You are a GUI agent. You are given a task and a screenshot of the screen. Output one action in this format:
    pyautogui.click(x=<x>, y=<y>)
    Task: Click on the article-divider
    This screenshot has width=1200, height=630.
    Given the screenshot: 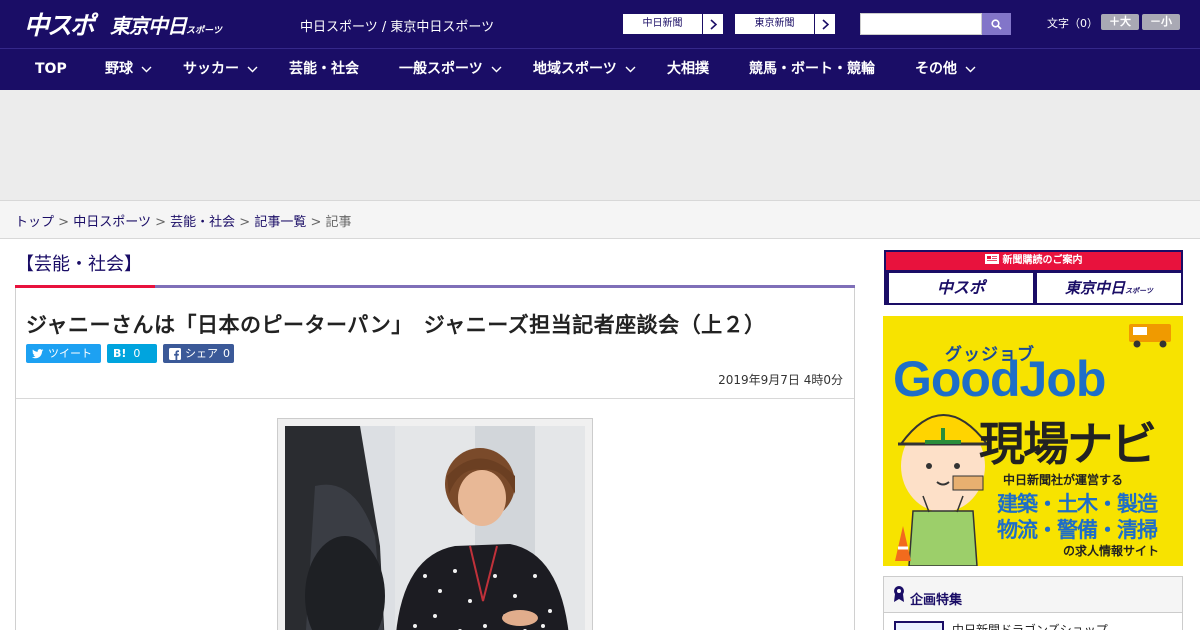 What is the action you would take?
    pyautogui.click(x=435, y=398)
    